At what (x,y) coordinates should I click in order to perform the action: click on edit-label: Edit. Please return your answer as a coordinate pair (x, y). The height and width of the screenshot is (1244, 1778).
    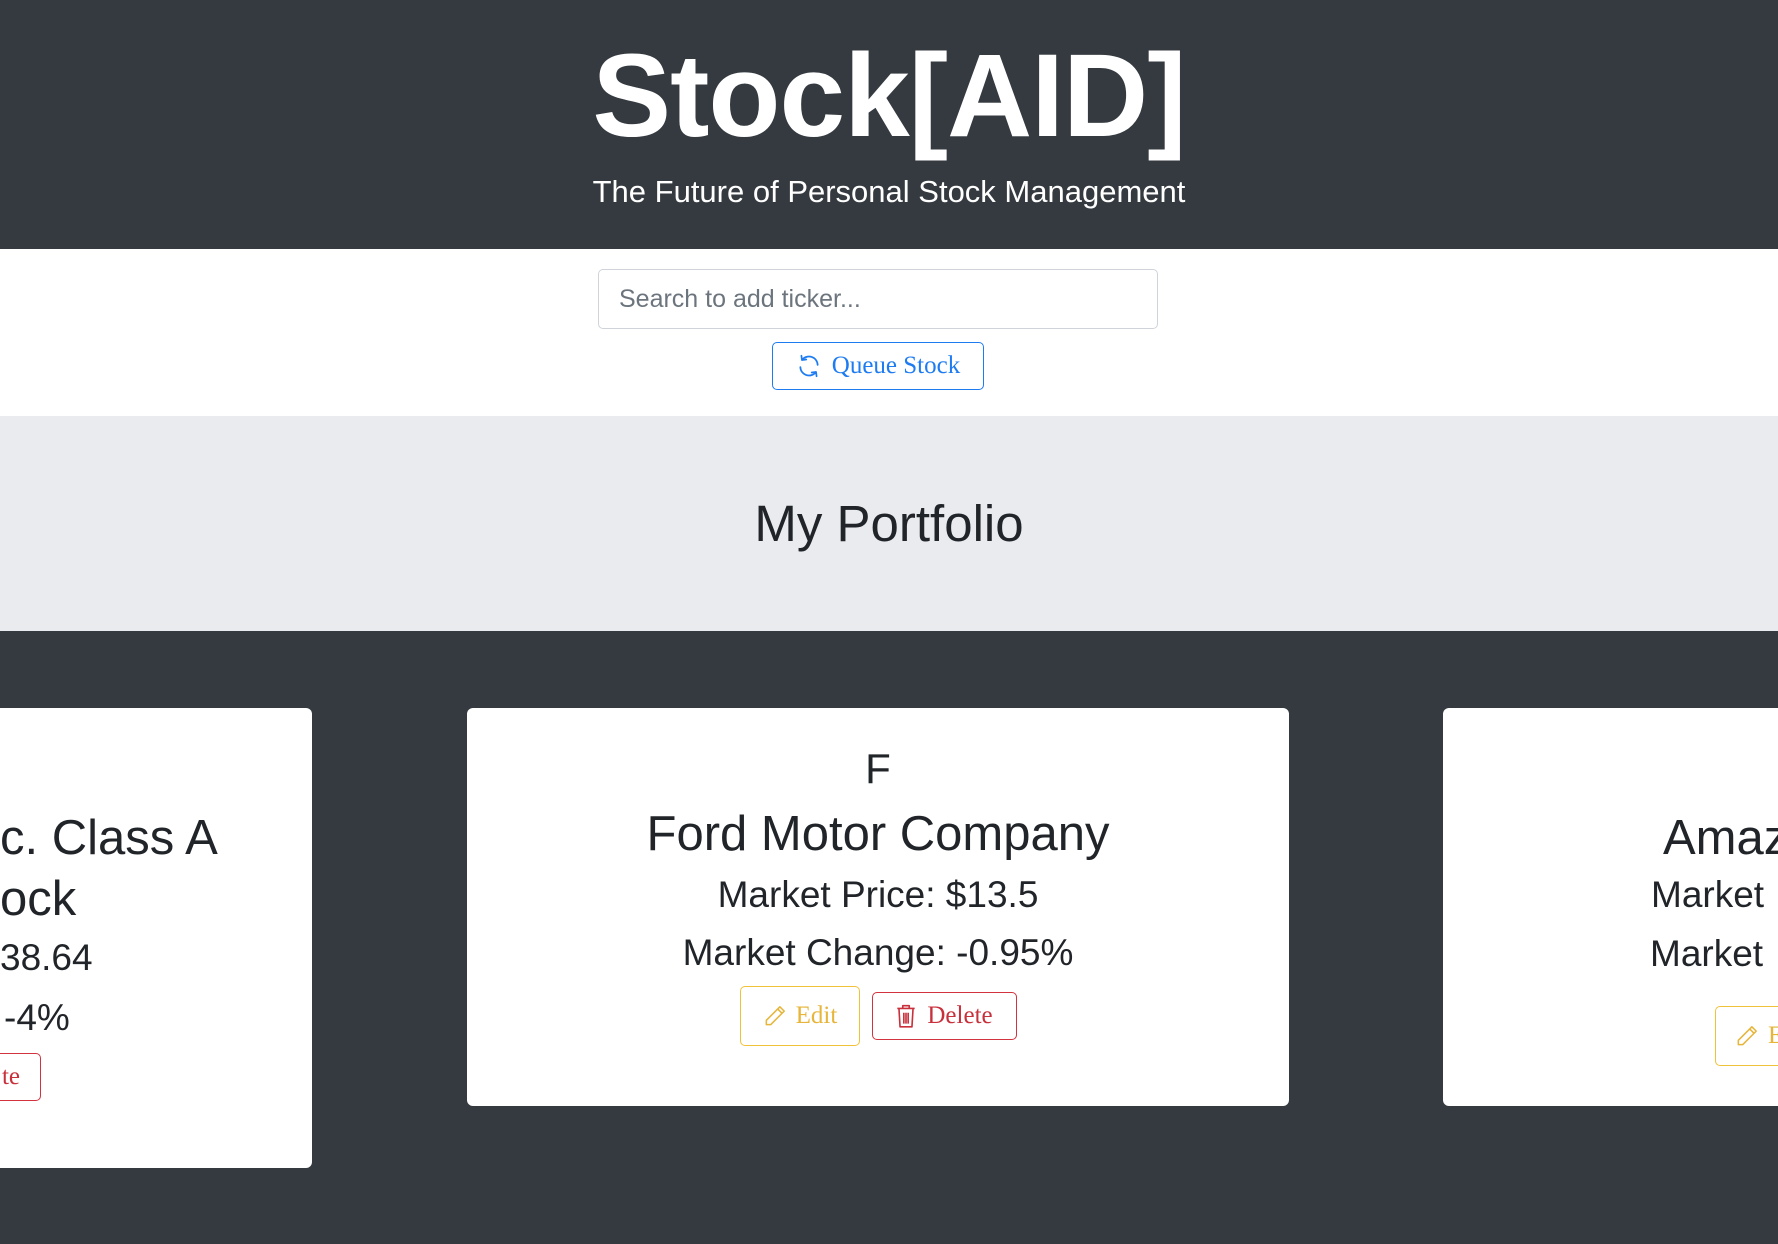
    Looking at the image, I should click on (816, 1015).